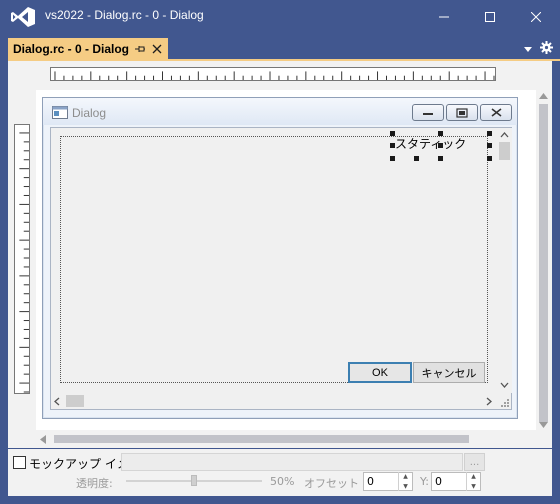 The image size is (560, 504). Describe the element at coordinates (282, 481) in the screenshot. I see `opacity-percent: 50%` at that location.